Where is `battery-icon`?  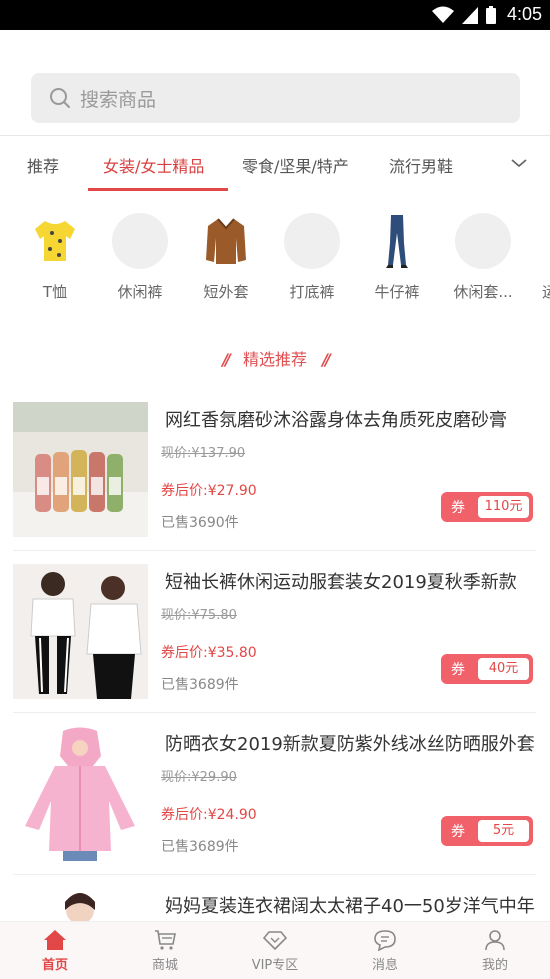 battery-icon is located at coordinates (490, 14).